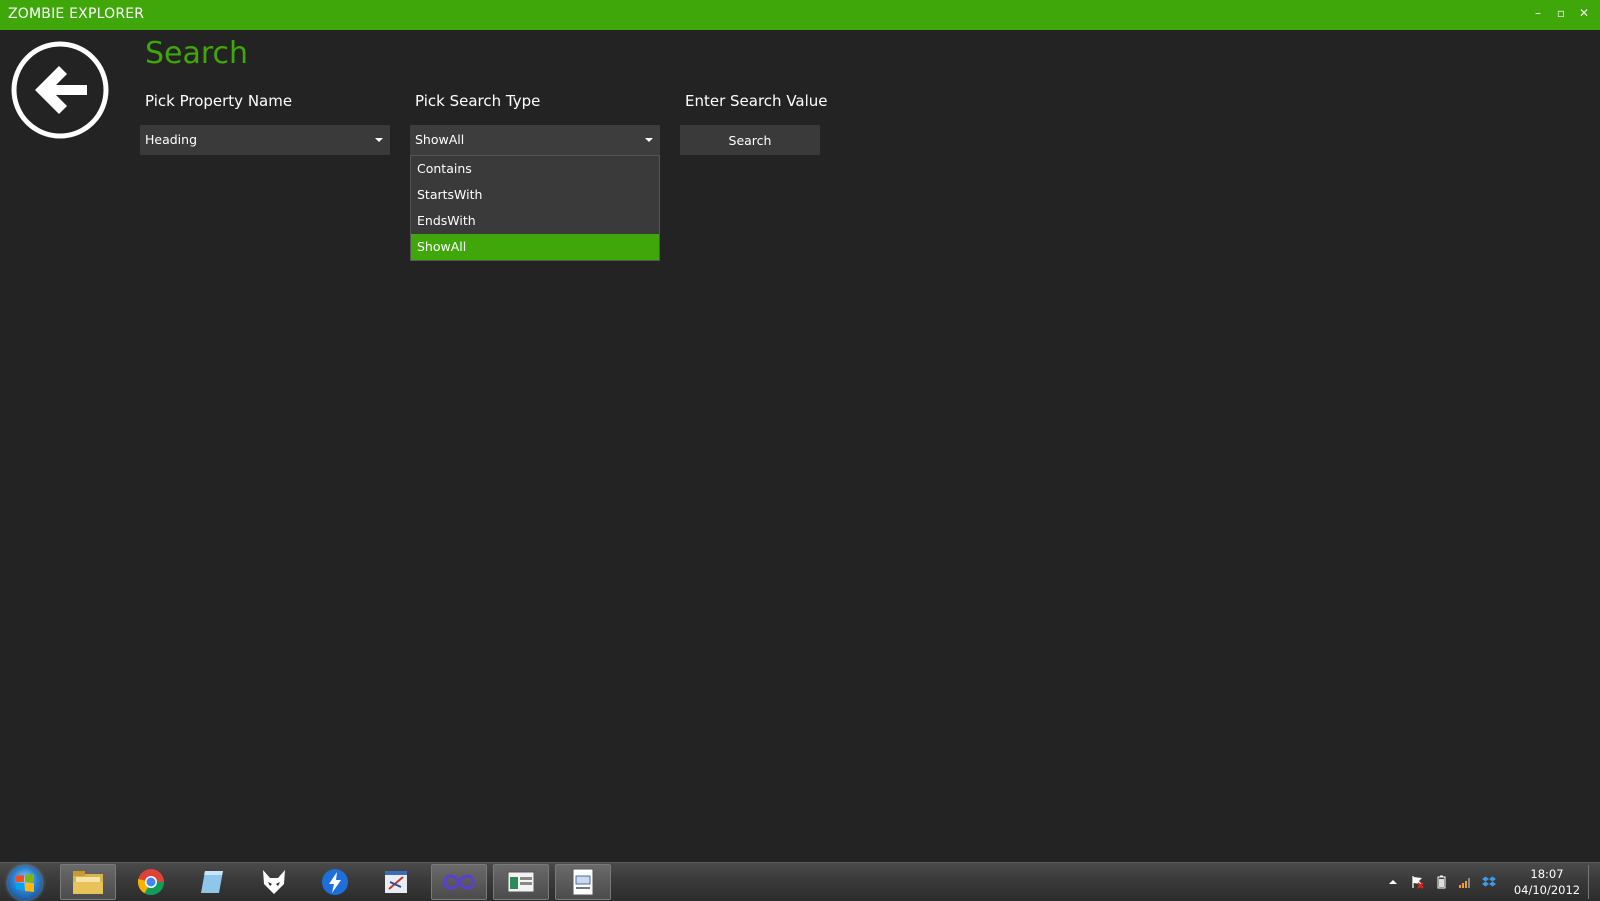  I want to click on property-label: Pick Property Name, so click(219, 101).